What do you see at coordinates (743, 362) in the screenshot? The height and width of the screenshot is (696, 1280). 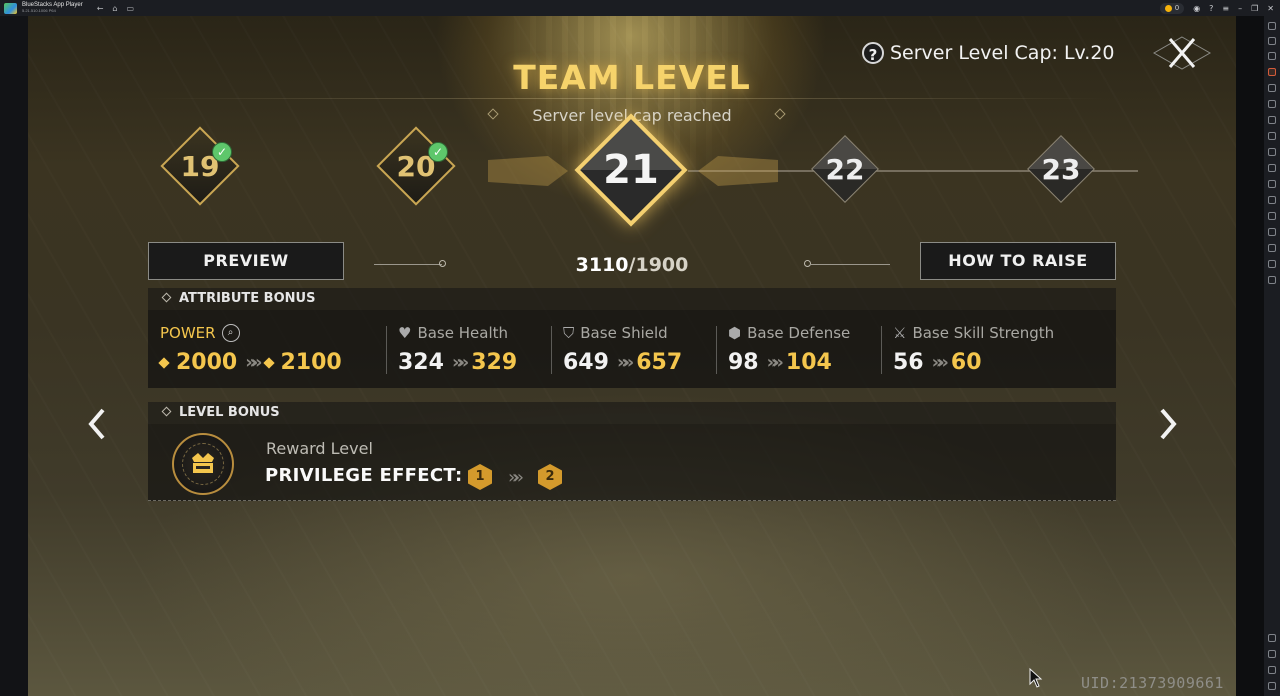 I see `attr-from-value: 98` at bounding box center [743, 362].